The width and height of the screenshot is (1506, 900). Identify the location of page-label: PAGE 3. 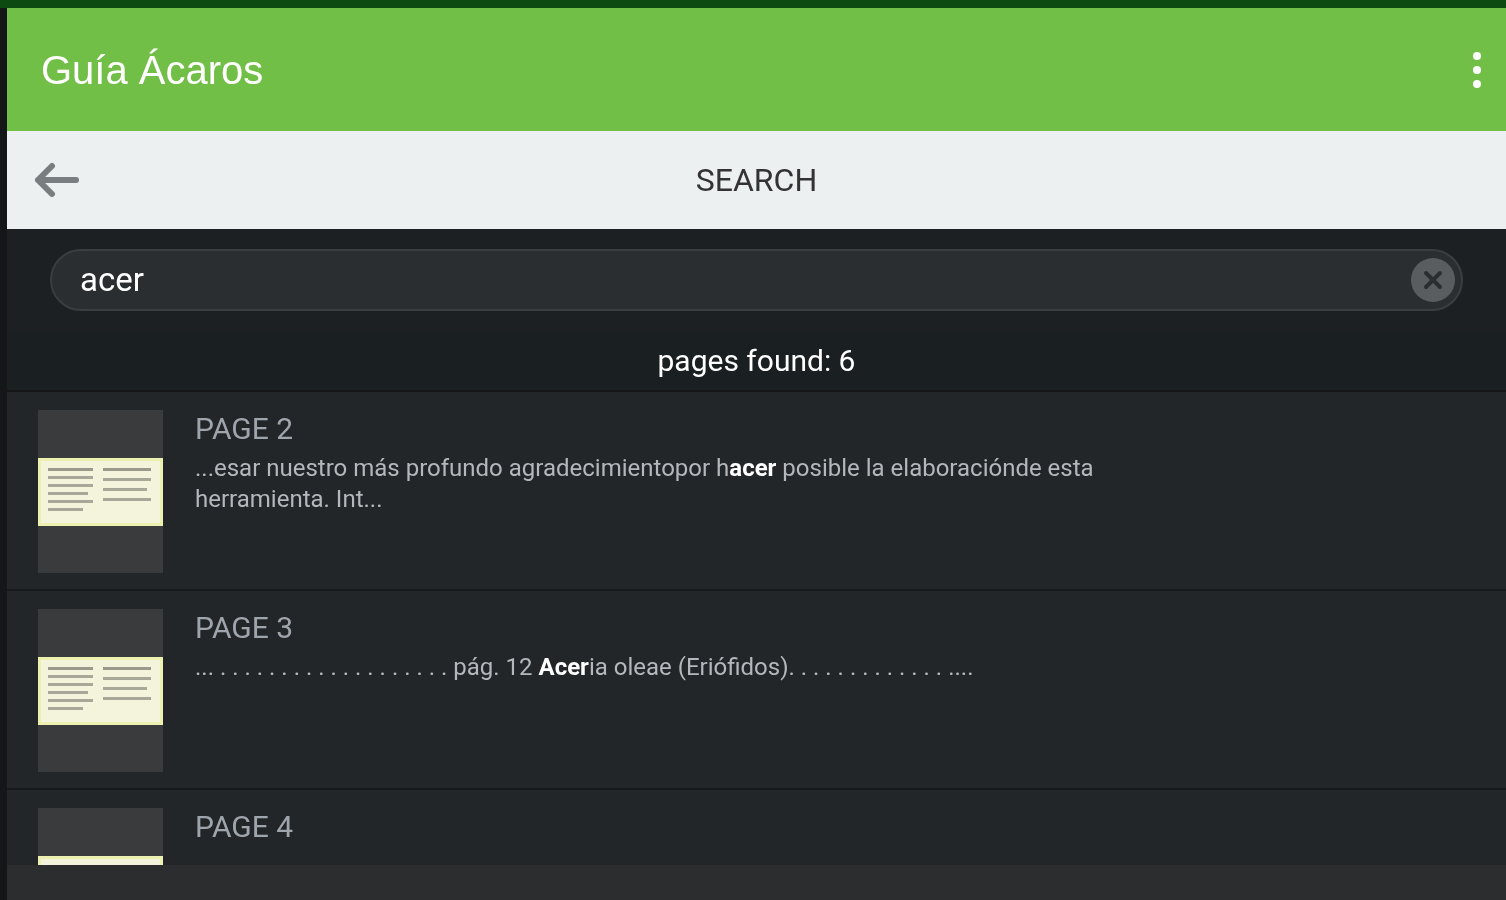
(245, 628).